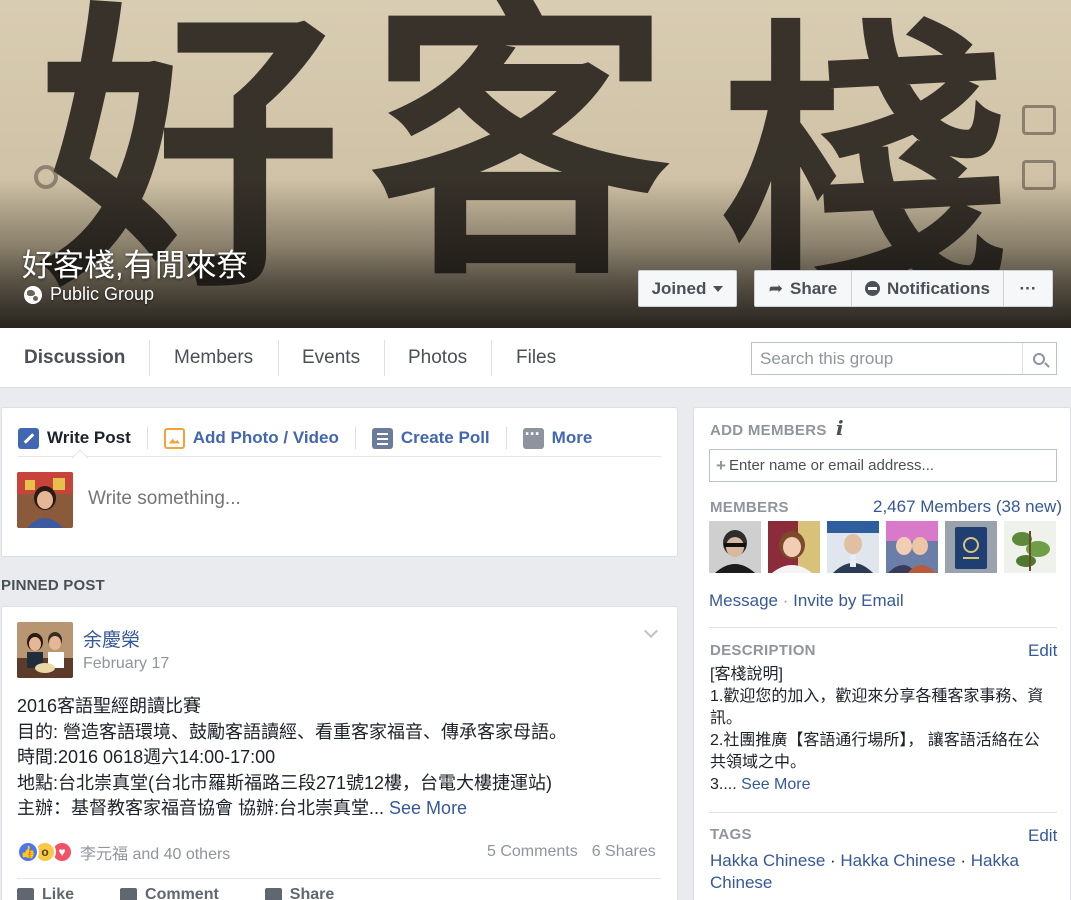 This screenshot has height=900, width=1071. I want to click on notifications-button: Notifications, so click(928, 288).